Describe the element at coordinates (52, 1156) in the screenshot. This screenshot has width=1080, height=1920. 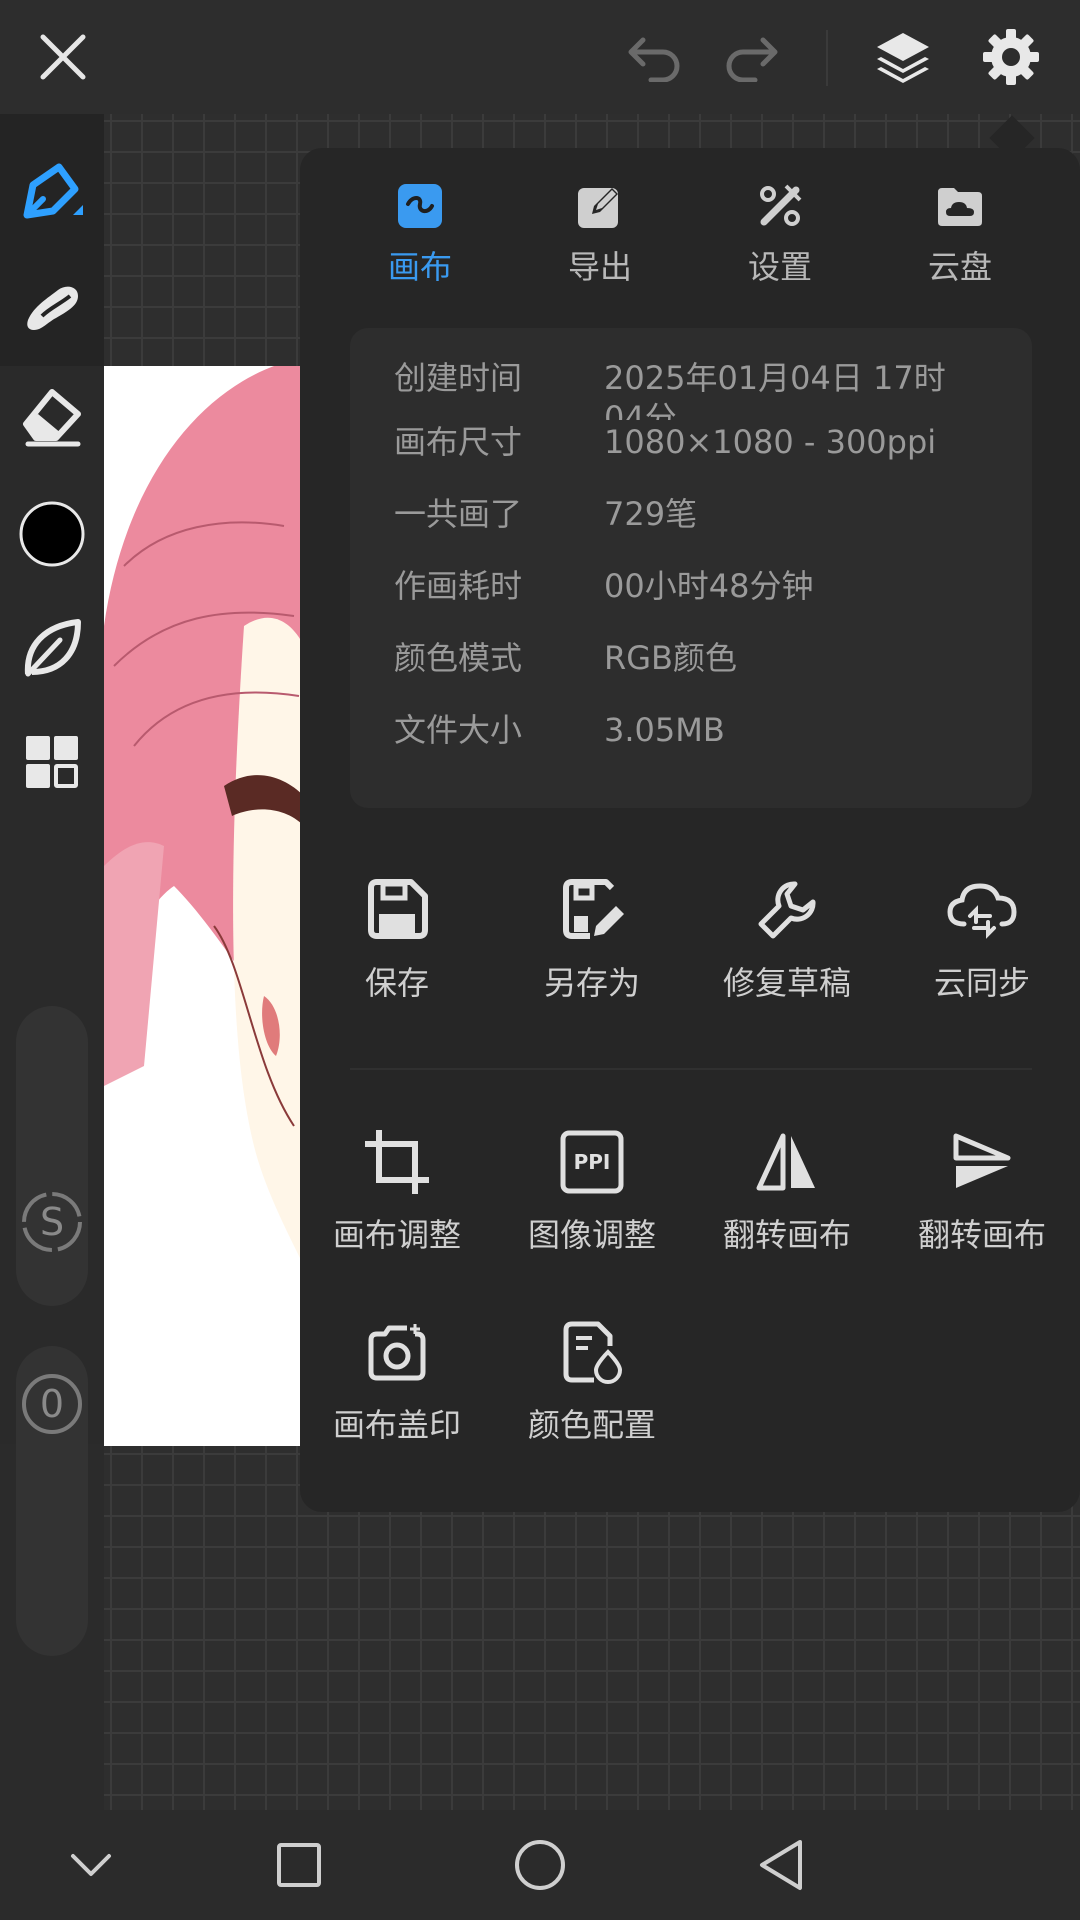
I see `brush-size-slider` at that location.